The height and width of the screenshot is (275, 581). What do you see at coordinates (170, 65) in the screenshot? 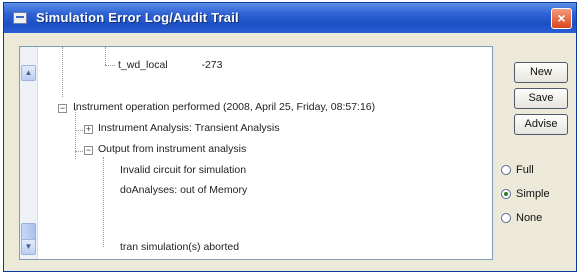
I see `log-line-variable: t_wd_local -273` at bounding box center [170, 65].